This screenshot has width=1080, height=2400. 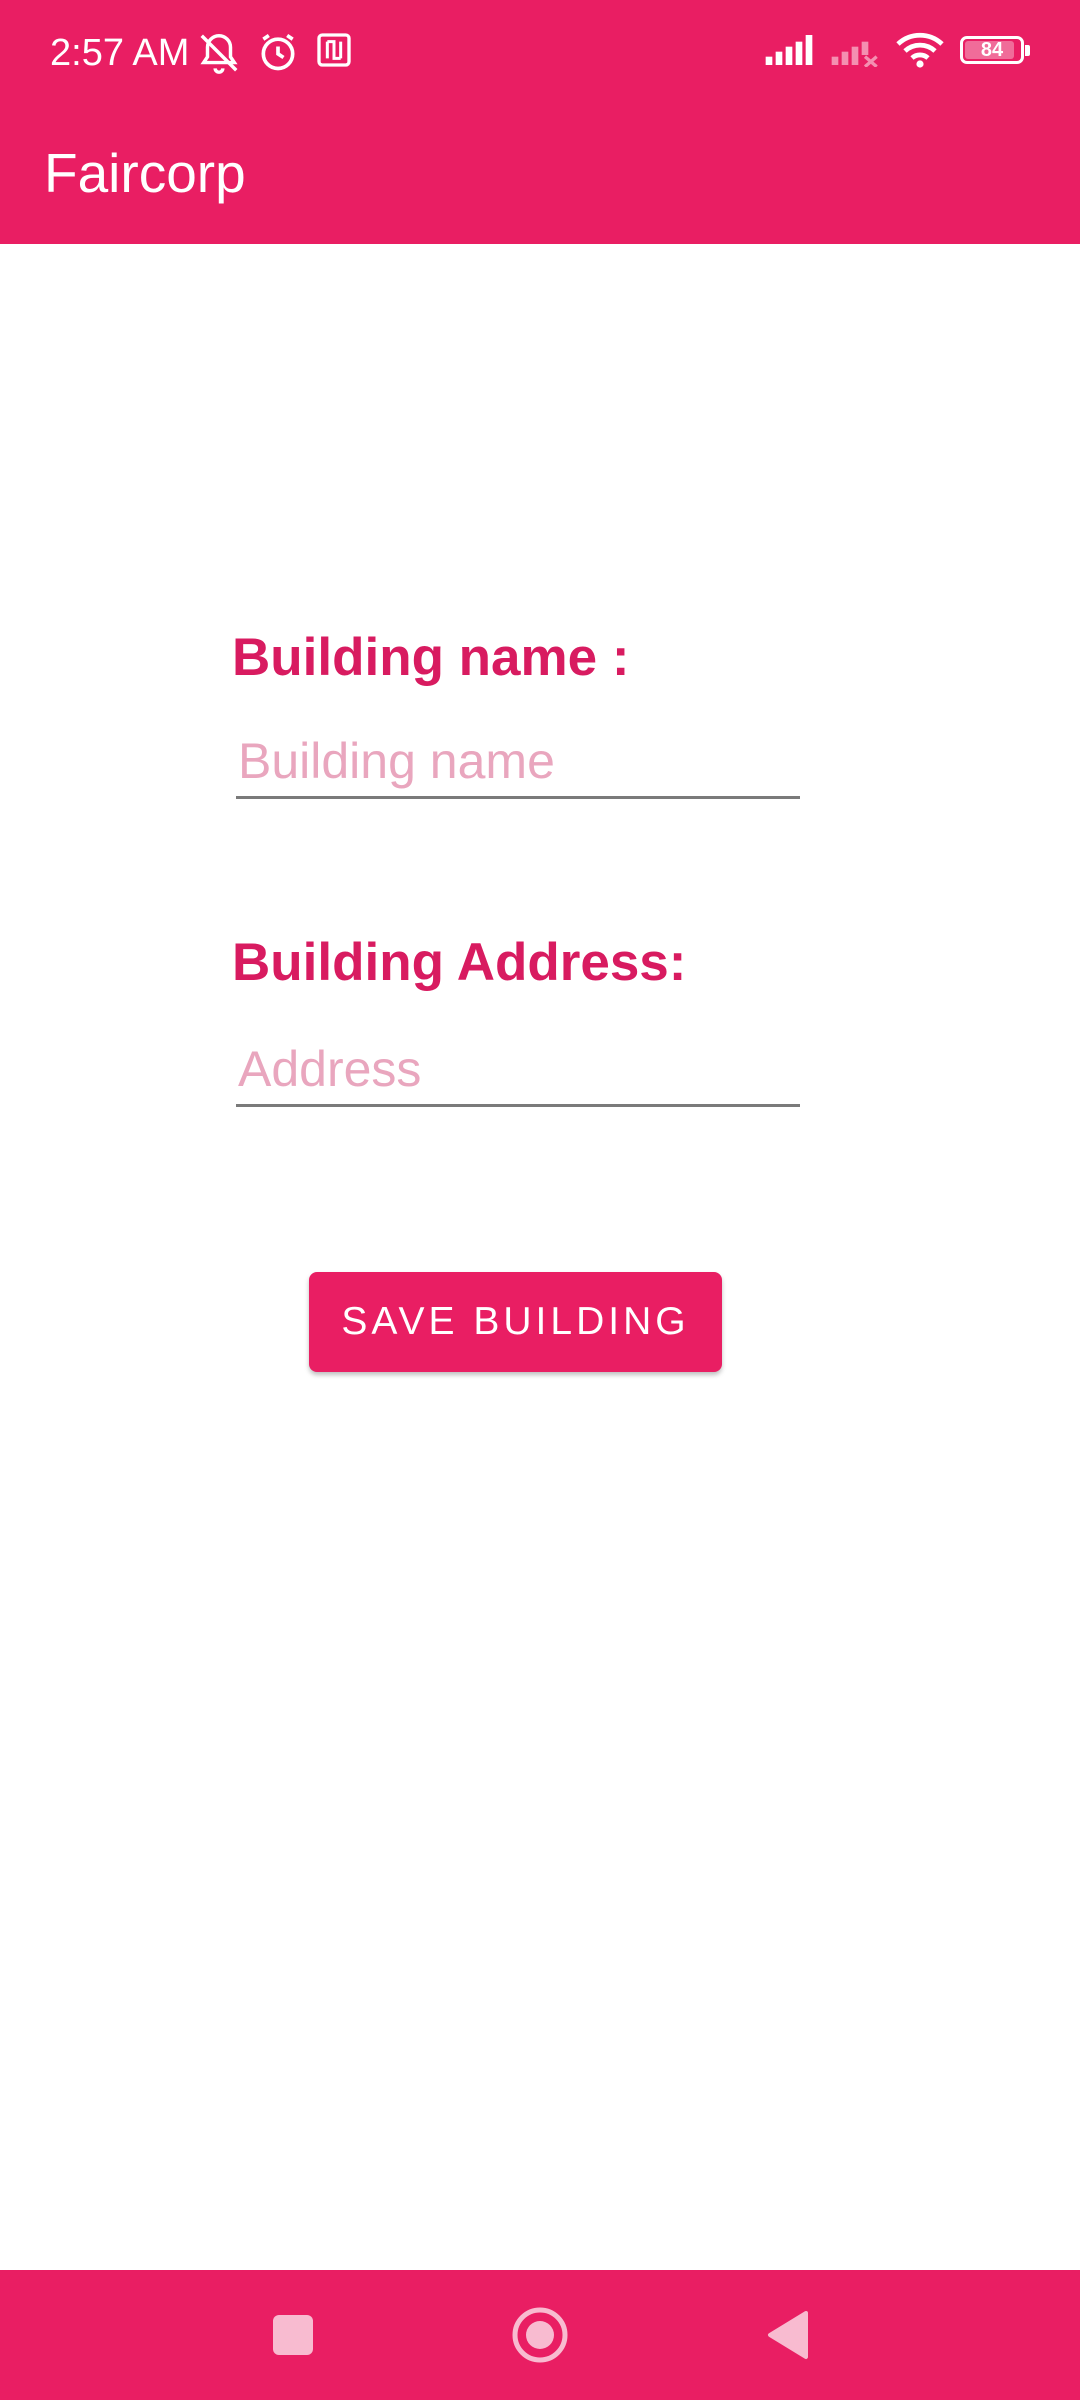 I want to click on recents-square-icon, so click(x=293, y=2335).